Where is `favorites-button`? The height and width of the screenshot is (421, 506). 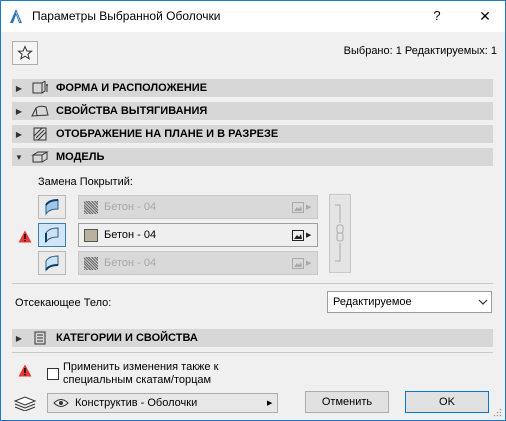 favorites-button is located at coordinates (25, 53).